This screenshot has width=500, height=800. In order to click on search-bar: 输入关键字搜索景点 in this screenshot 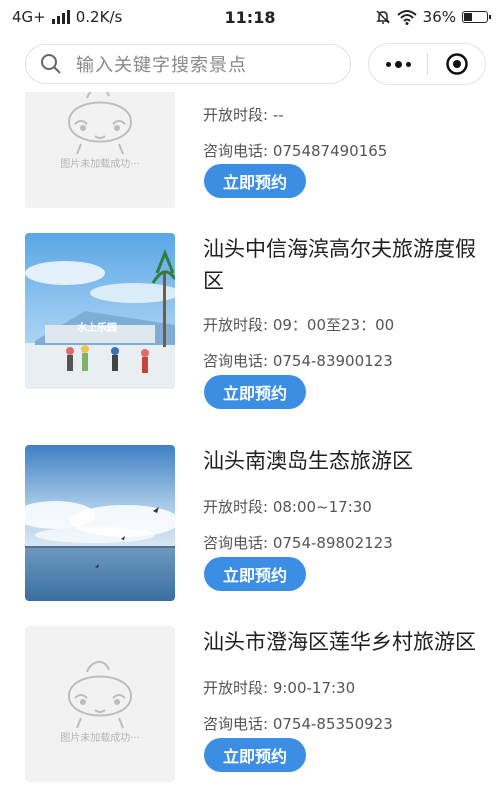, I will do `click(188, 64)`.